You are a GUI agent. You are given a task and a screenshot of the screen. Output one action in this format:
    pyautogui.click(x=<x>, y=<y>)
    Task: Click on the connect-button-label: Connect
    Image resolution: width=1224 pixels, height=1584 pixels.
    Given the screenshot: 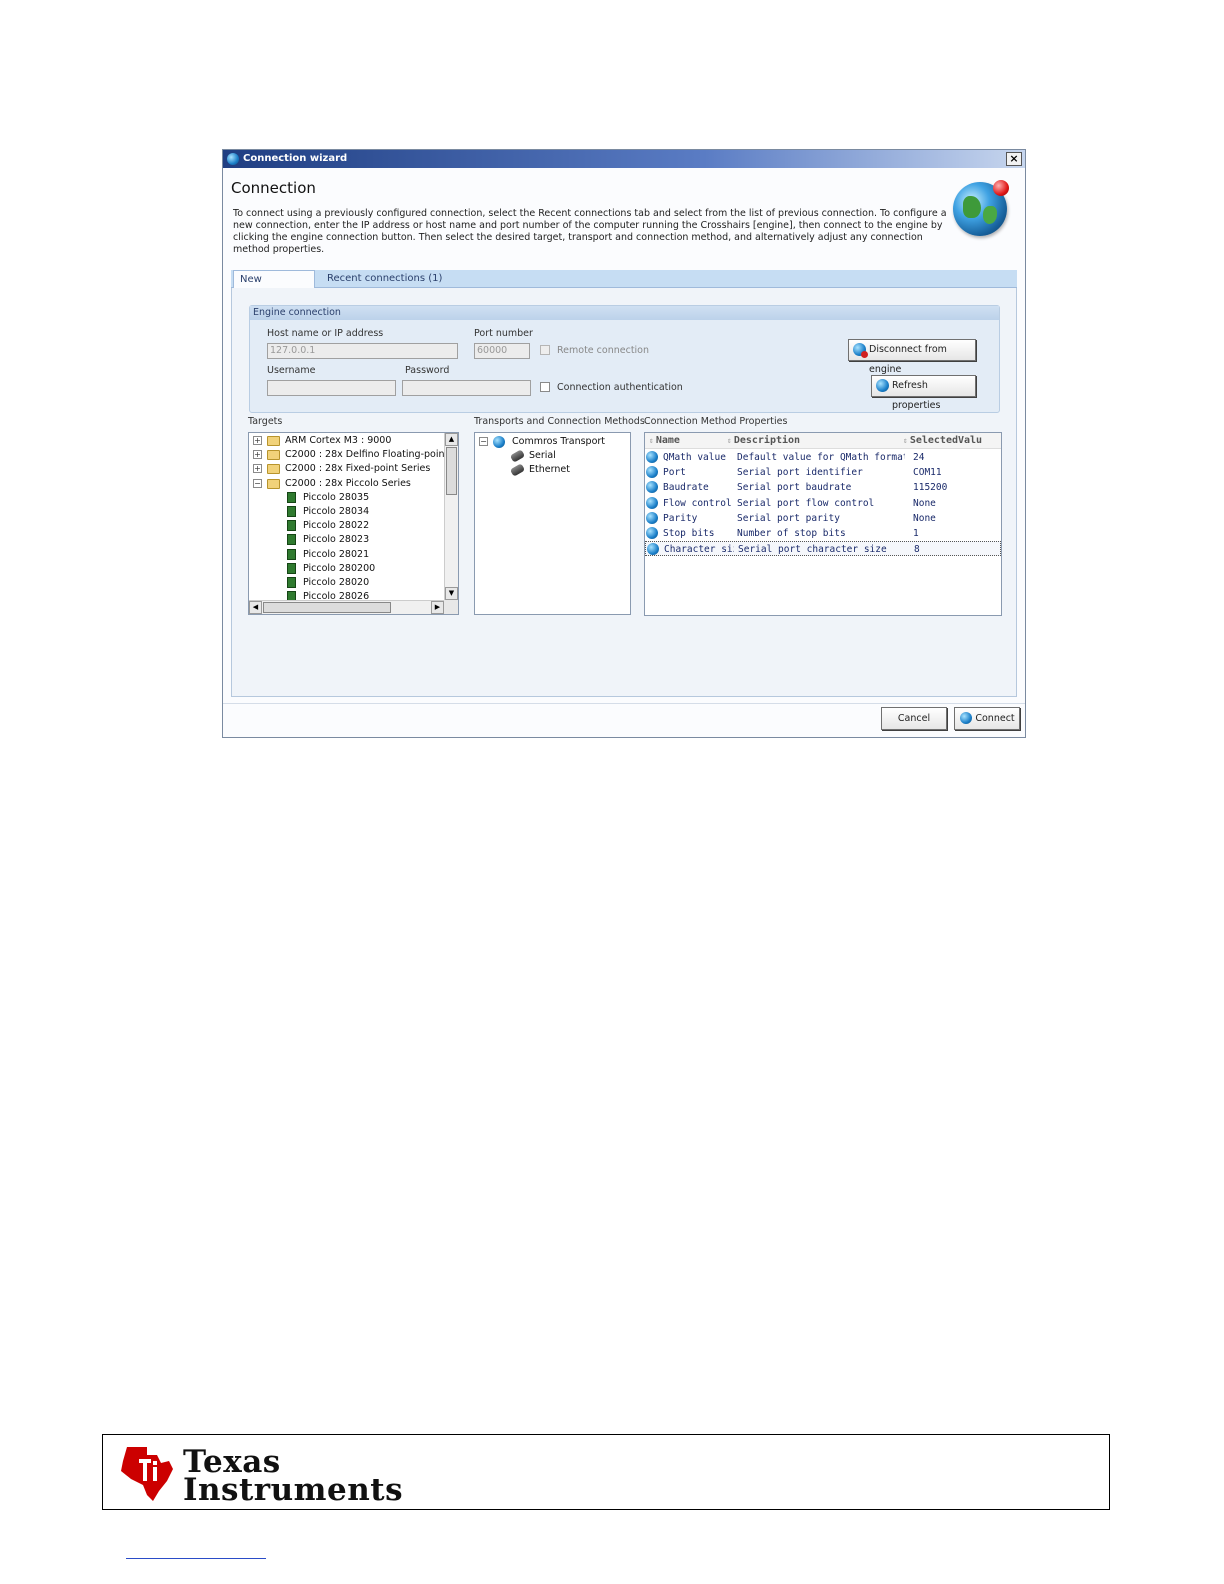 What is the action you would take?
    pyautogui.click(x=995, y=718)
    